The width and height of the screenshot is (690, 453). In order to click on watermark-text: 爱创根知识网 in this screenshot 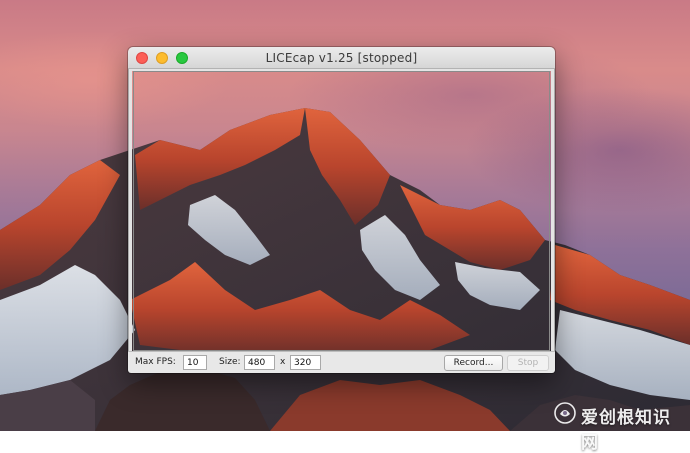, I will do `click(626, 430)`.